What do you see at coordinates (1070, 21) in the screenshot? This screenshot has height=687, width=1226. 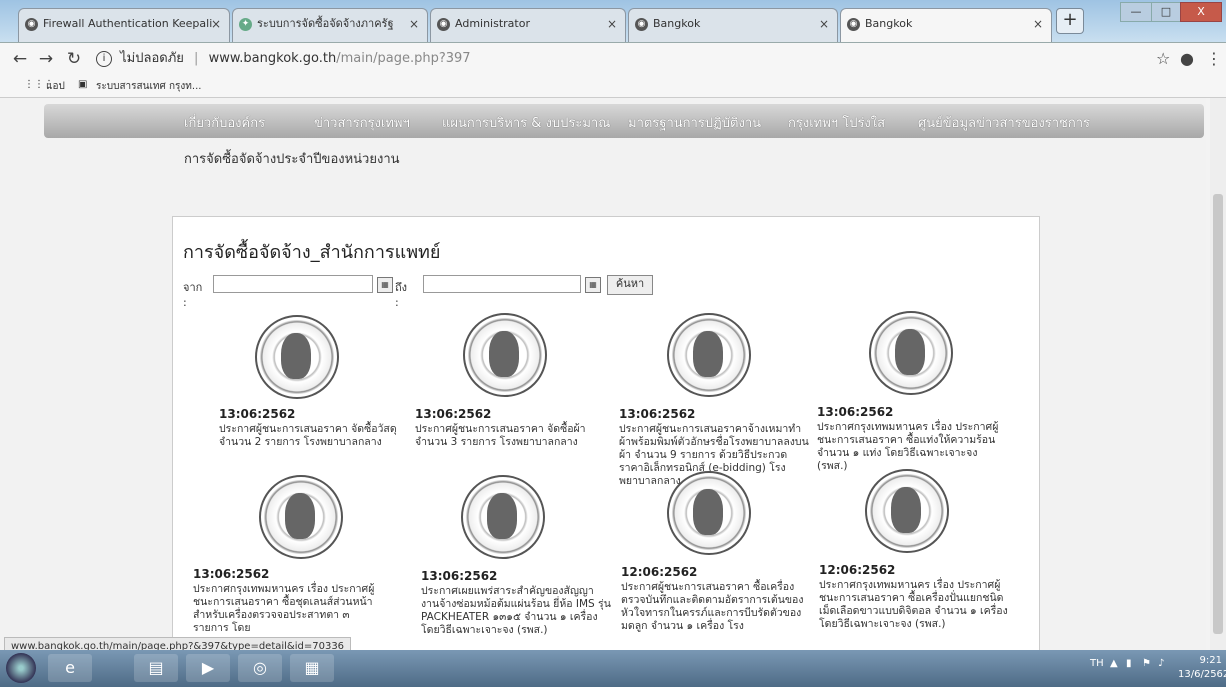 I see `new-tab-button: +` at bounding box center [1070, 21].